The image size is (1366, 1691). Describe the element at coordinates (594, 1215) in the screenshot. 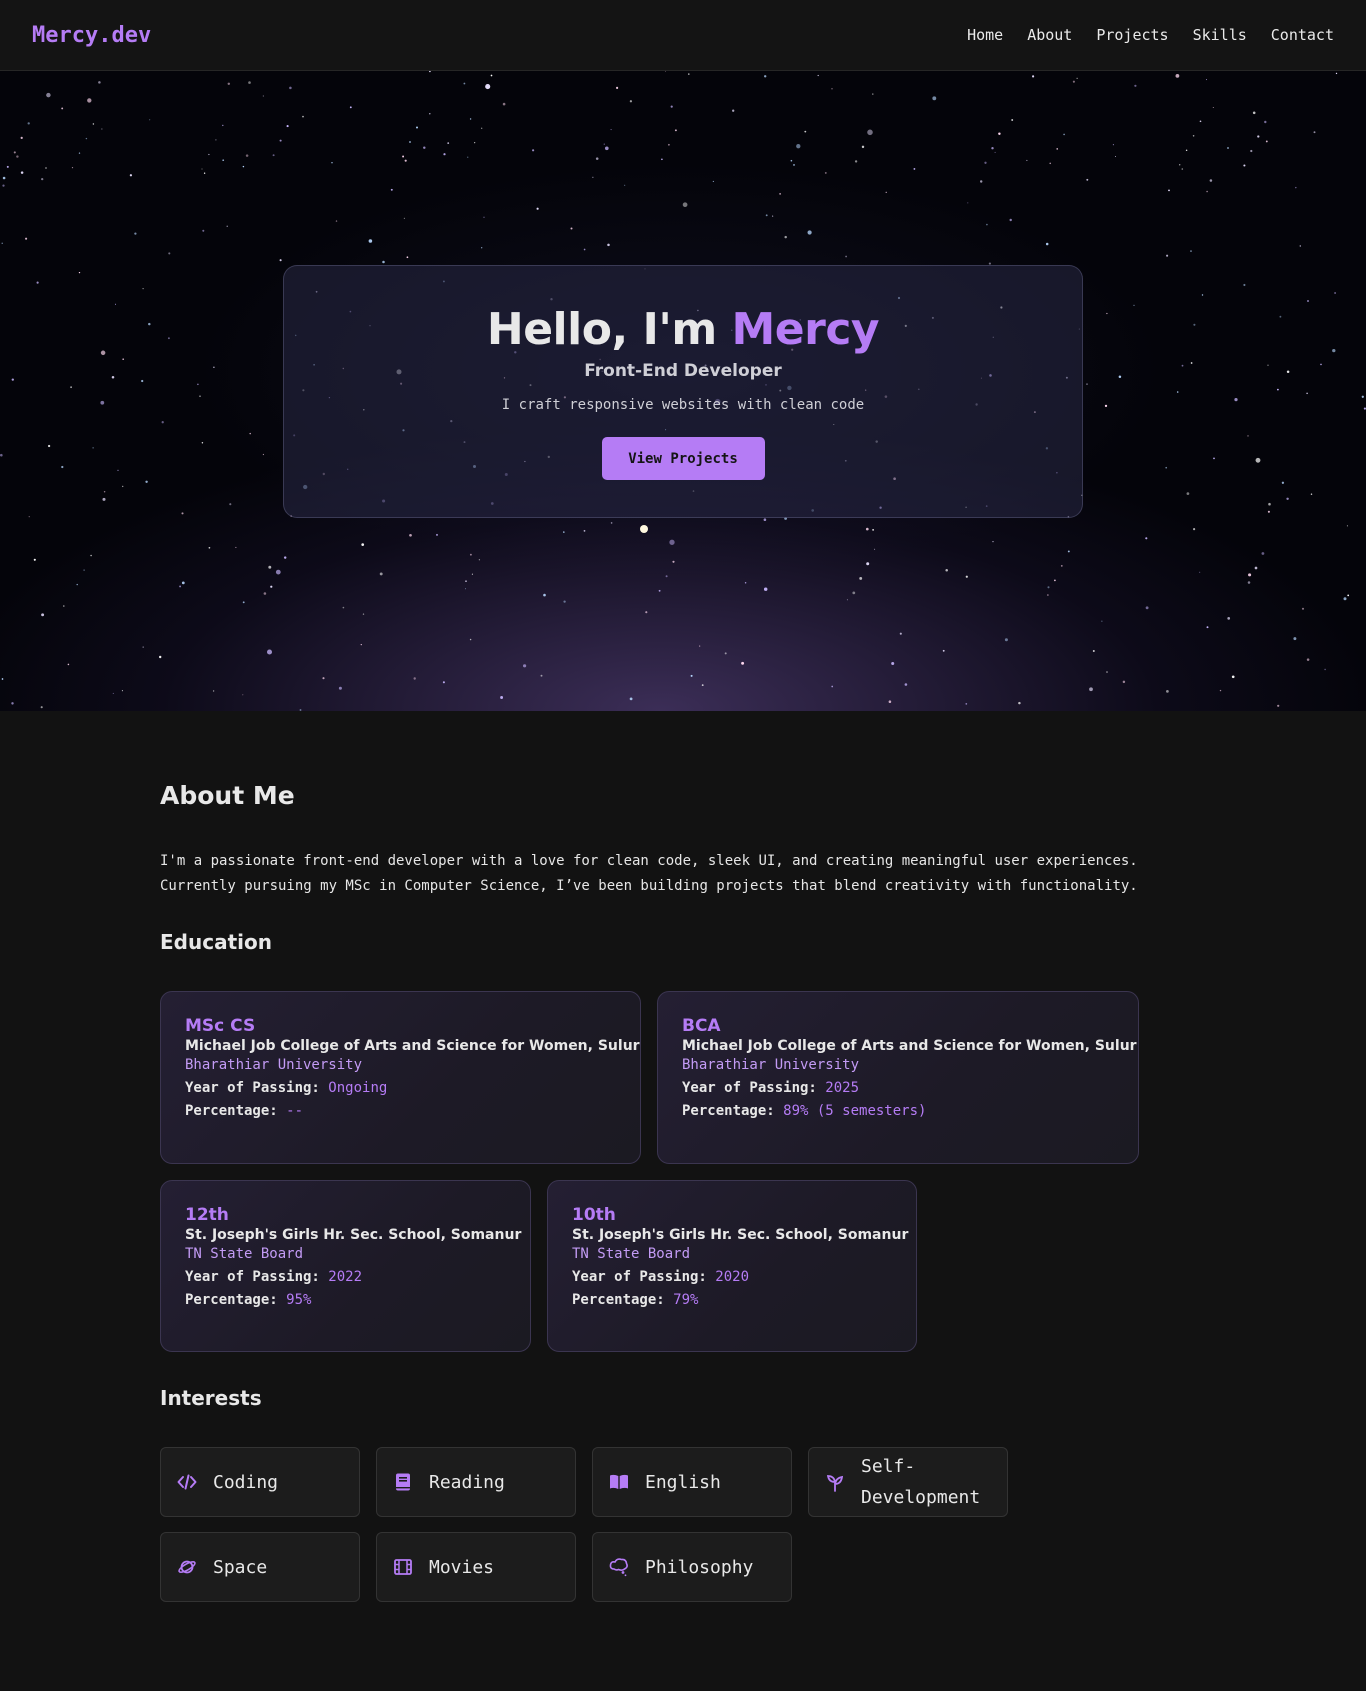

I see `education-degree: 10th` at that location.